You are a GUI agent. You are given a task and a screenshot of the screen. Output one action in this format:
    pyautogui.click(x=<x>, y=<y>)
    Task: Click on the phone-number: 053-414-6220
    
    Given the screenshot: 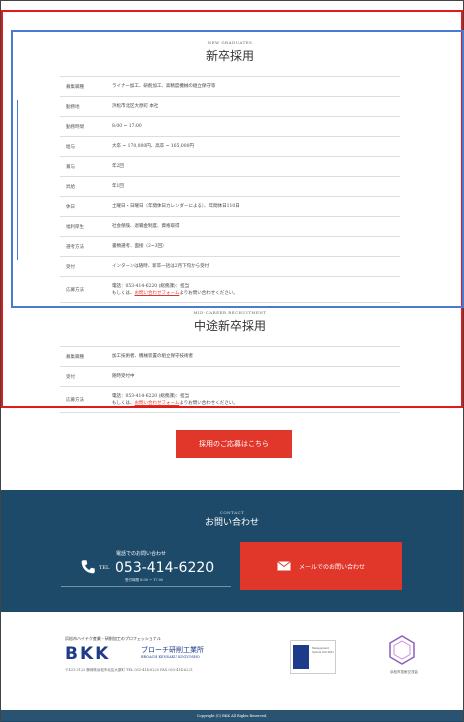 What is the action you would take?
    pyautogui.click(x=165, y=568)
    